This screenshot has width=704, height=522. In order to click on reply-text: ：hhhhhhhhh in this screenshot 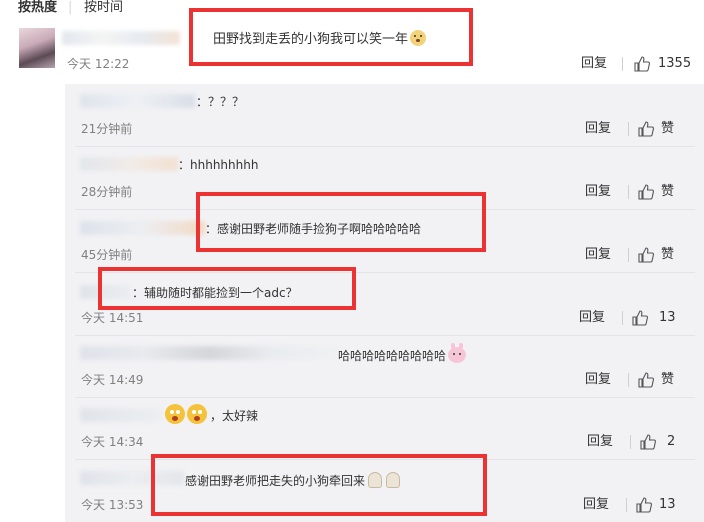, I will do `click(218, 165)`.